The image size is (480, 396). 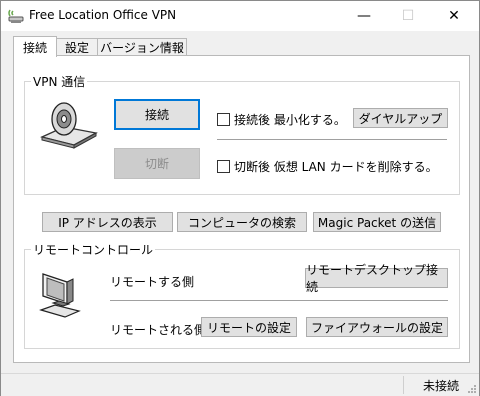 I want to click on controlled-side-label: リモートされる側, so click(x=158, y=330).